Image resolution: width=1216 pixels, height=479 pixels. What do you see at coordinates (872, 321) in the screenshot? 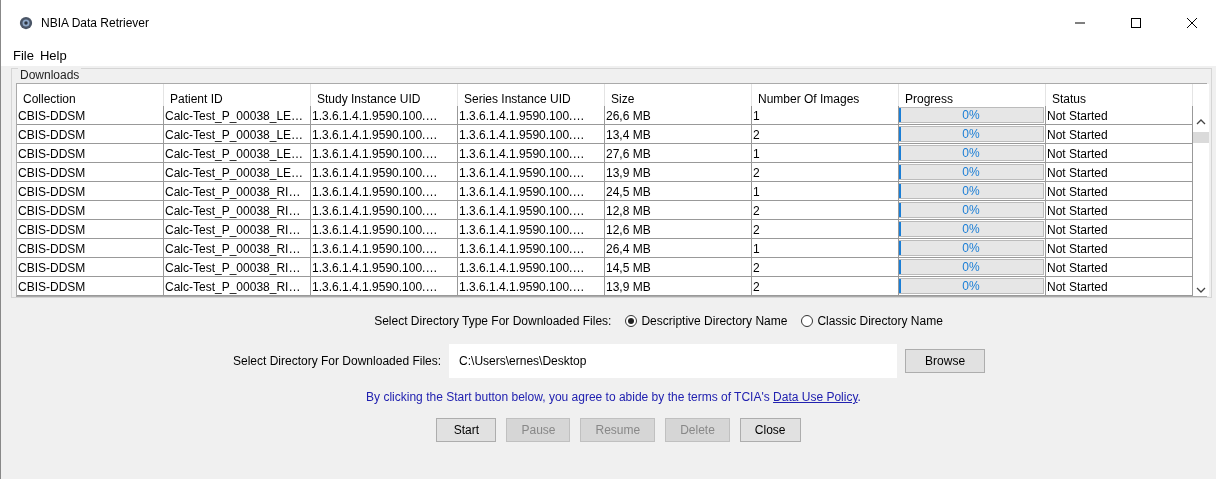
I see `radio-option: Classic Directory Name` at bounding box center [872, 321].